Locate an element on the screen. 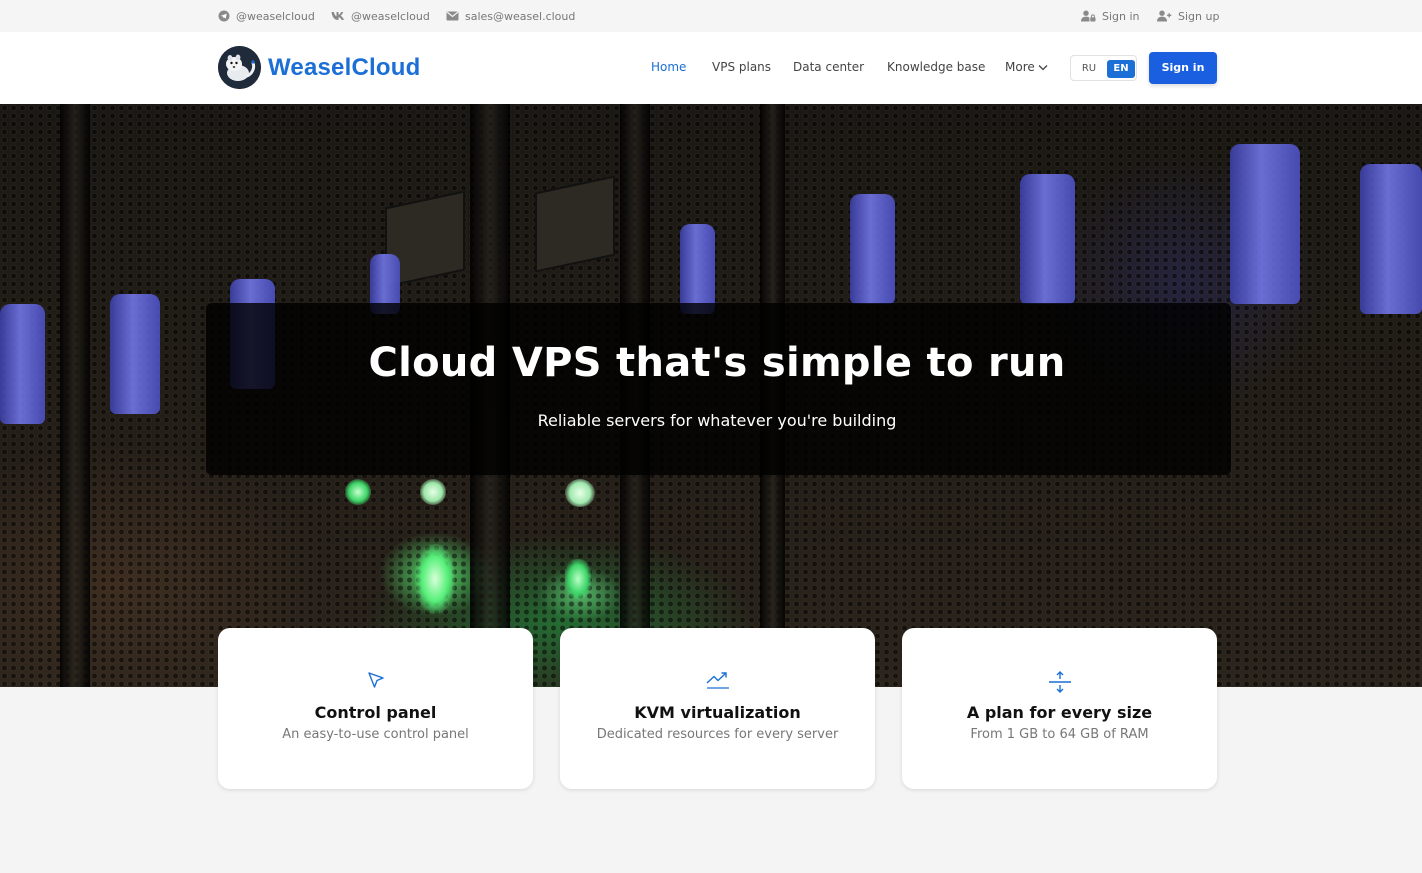 The width and height of the screenshot is (1422, 873). envelope-icon is located at coordinates (452, 16).